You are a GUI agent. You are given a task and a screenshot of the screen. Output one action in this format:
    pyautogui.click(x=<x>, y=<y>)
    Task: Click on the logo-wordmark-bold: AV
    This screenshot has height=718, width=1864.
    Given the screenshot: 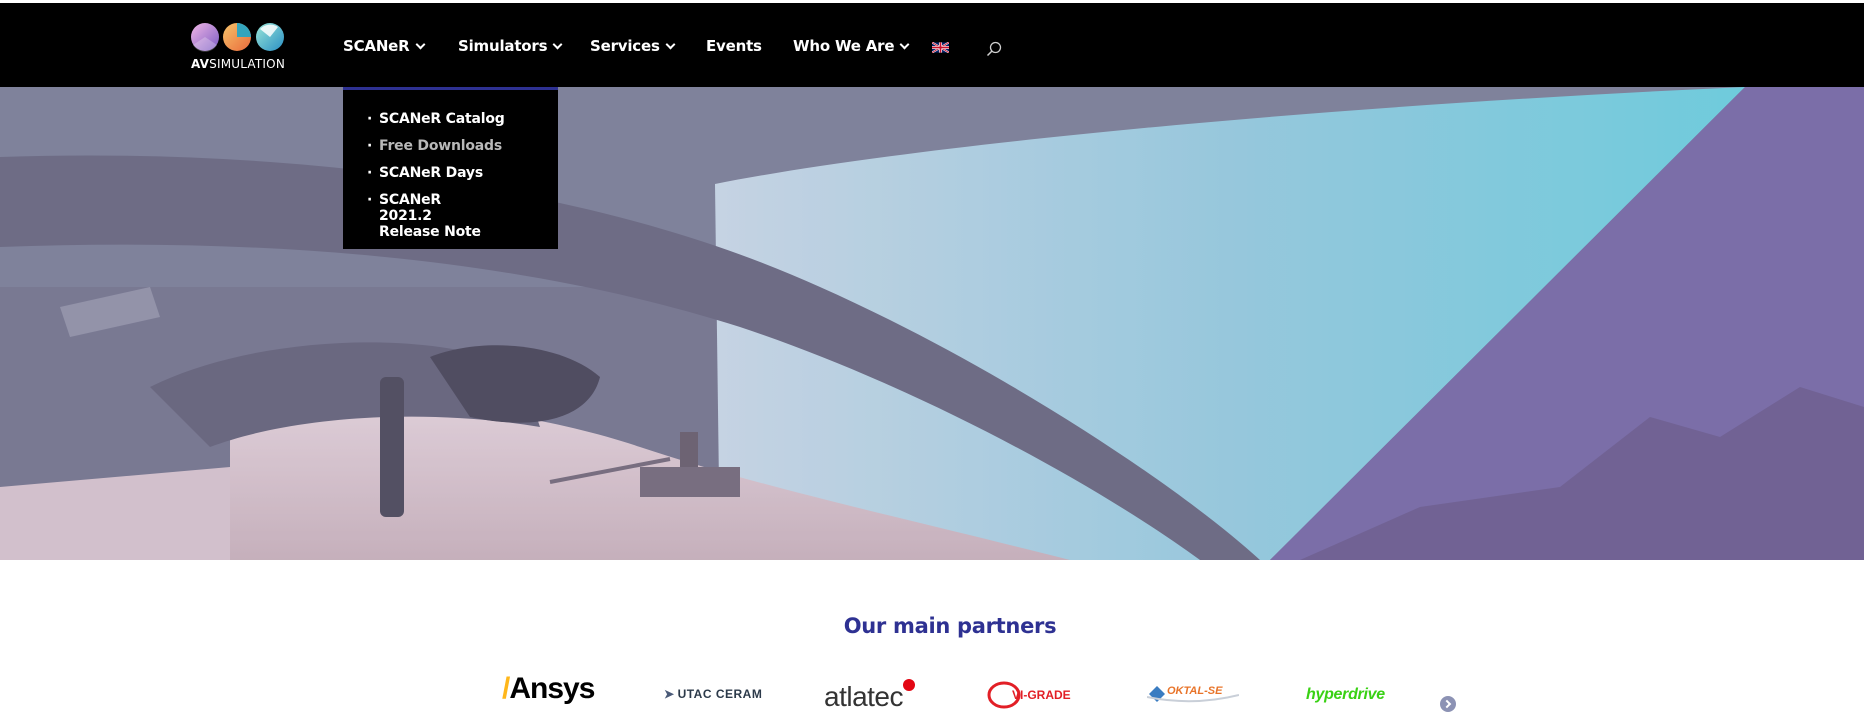 What is the action you would take?
    pyautogui.click(x=200, y=64)
    